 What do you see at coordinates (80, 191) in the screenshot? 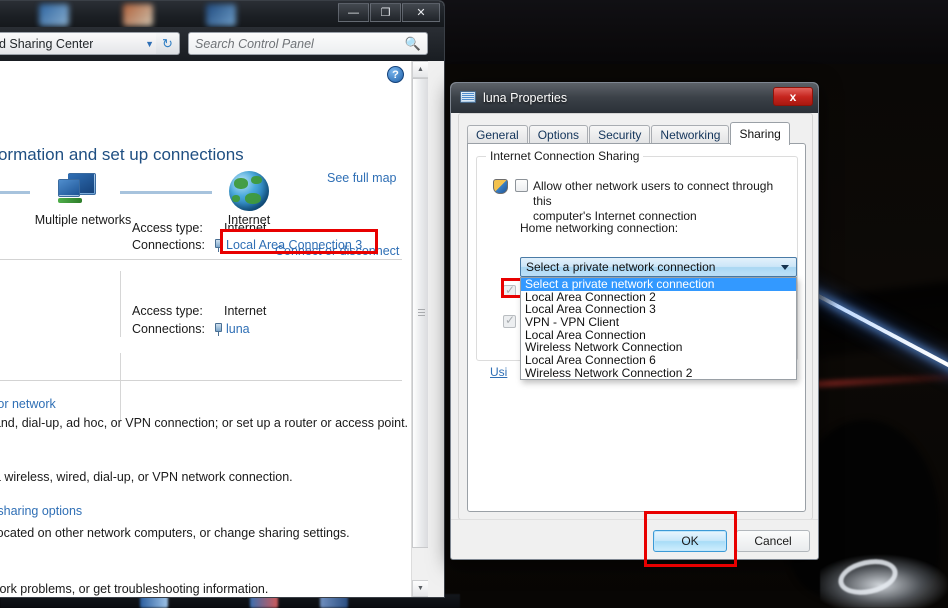
I see `multiple-networks-icon` at bounding box center [80, 191].